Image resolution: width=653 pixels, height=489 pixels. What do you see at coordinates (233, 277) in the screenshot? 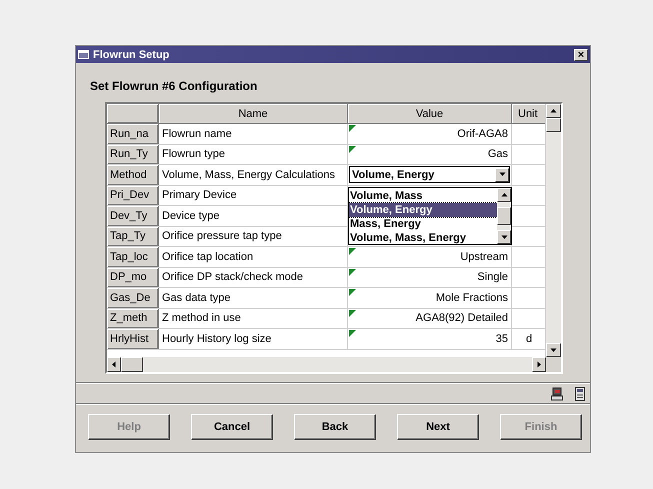
I see `name-cell: Orifice DP stack/check mode` at bounding box center [233, 277].